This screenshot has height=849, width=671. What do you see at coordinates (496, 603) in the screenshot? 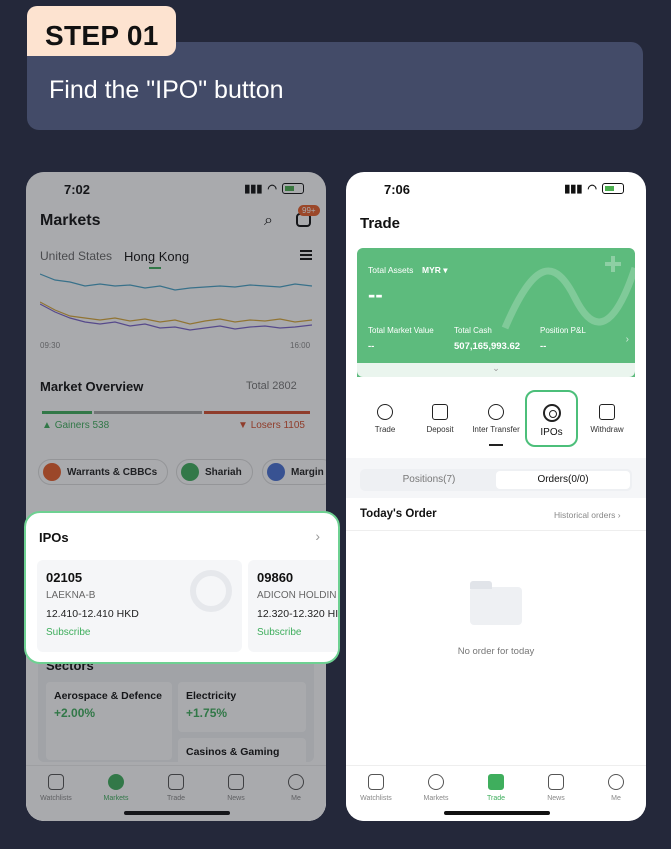
I see `empty-folder-icon` at bounding box center [496, 603].